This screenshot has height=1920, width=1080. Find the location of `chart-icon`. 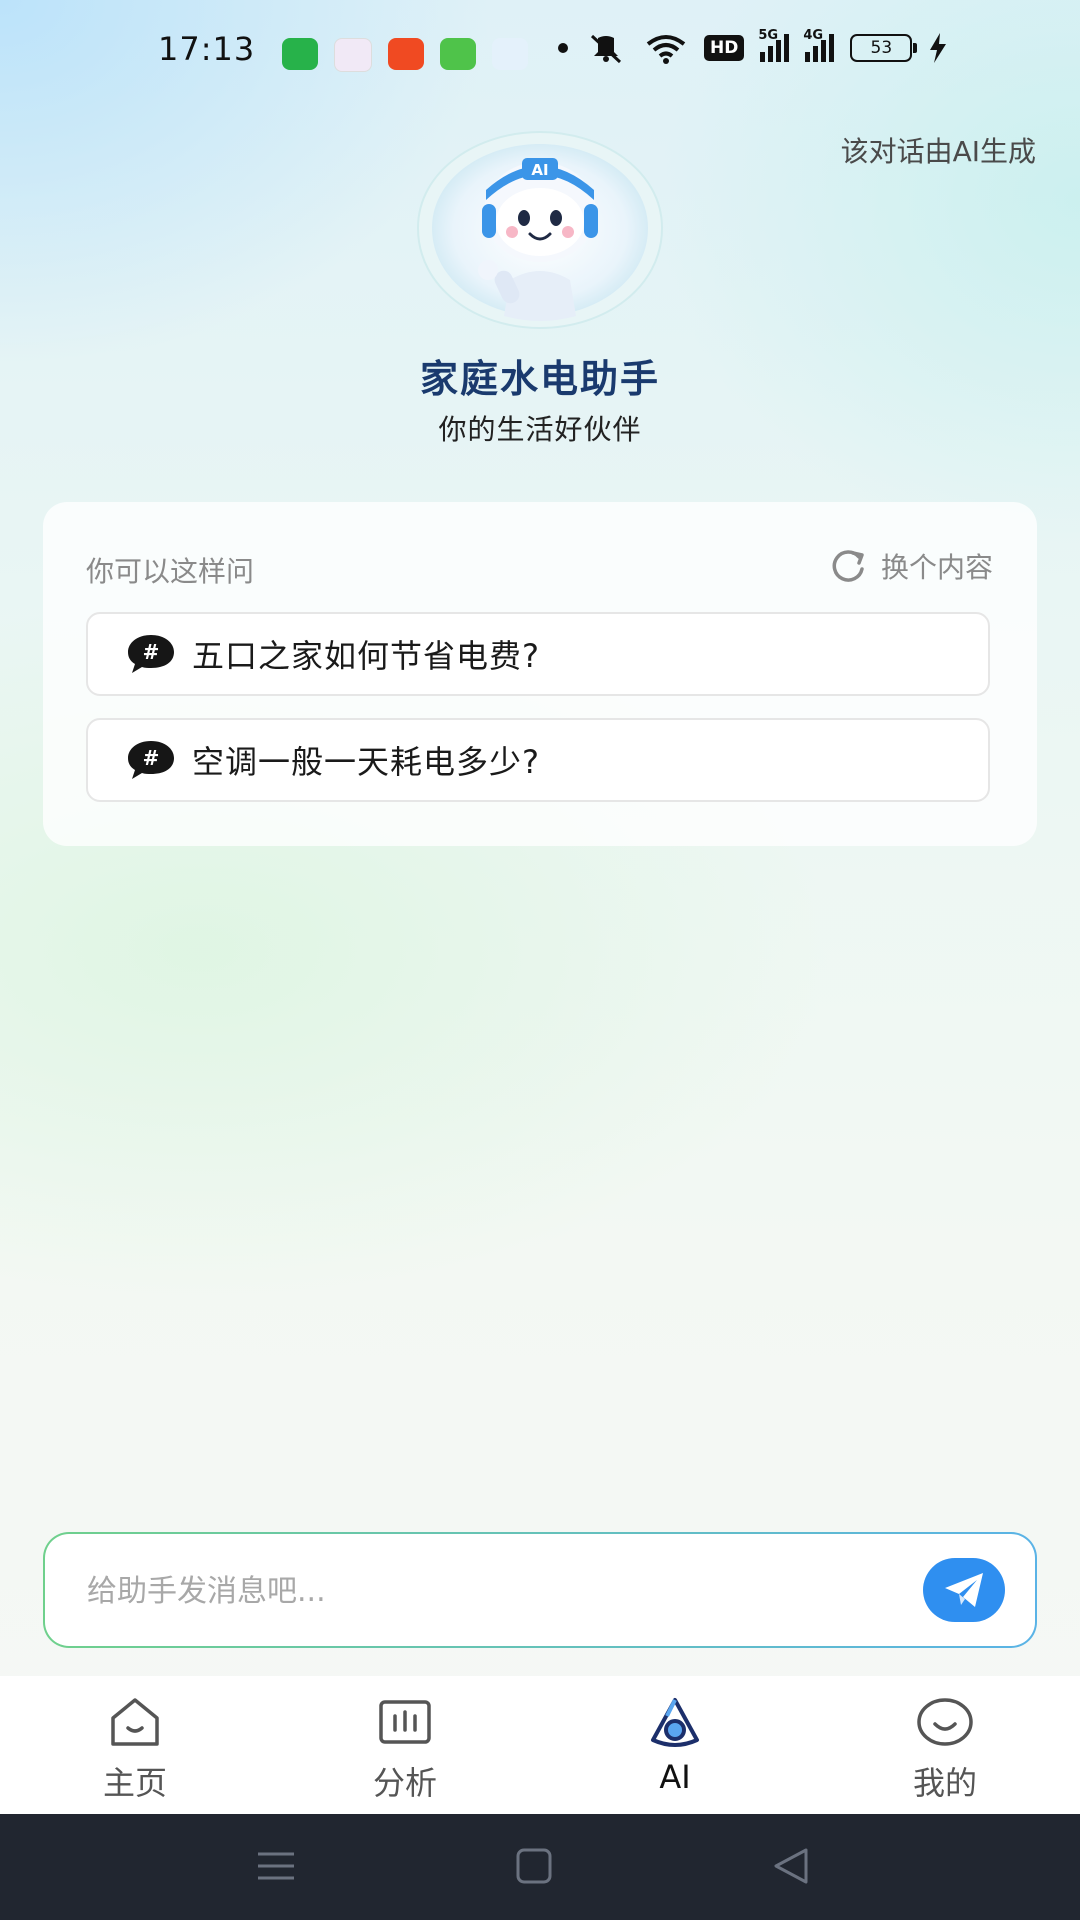

chart-icon is located at coordinates (405, 1722).